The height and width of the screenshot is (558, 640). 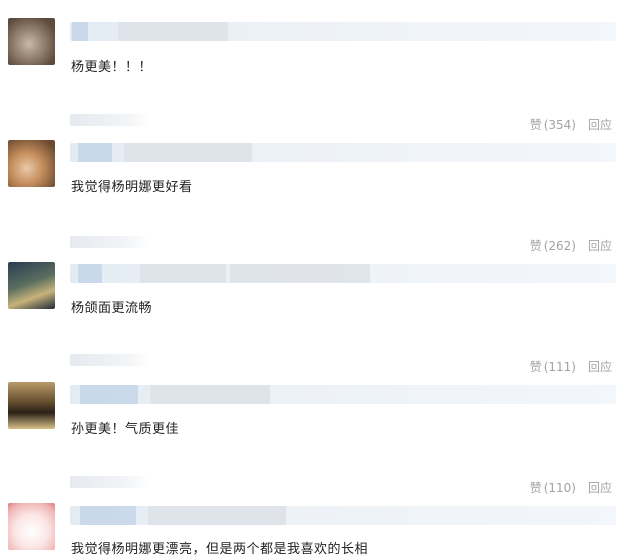 I want to click on comment-text: 我觉得杨明娜更漂亮，但是两个都是我喜欢的长相, so click(x=220, y=549).